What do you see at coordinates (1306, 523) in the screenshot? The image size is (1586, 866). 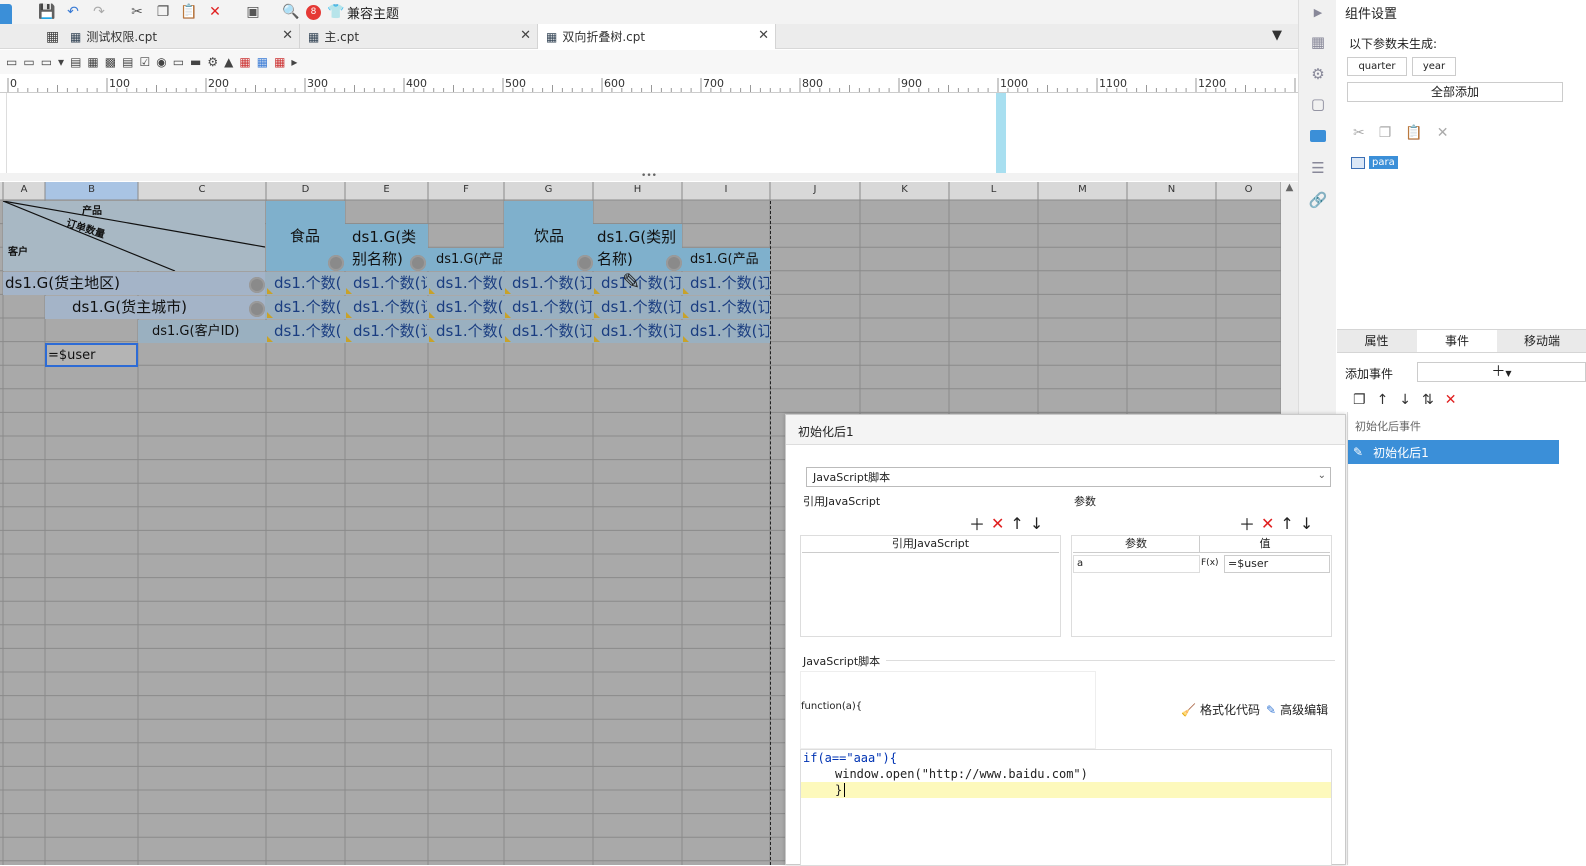 I see `param-down-icon: ↓` at bounding box center [1306, 523].